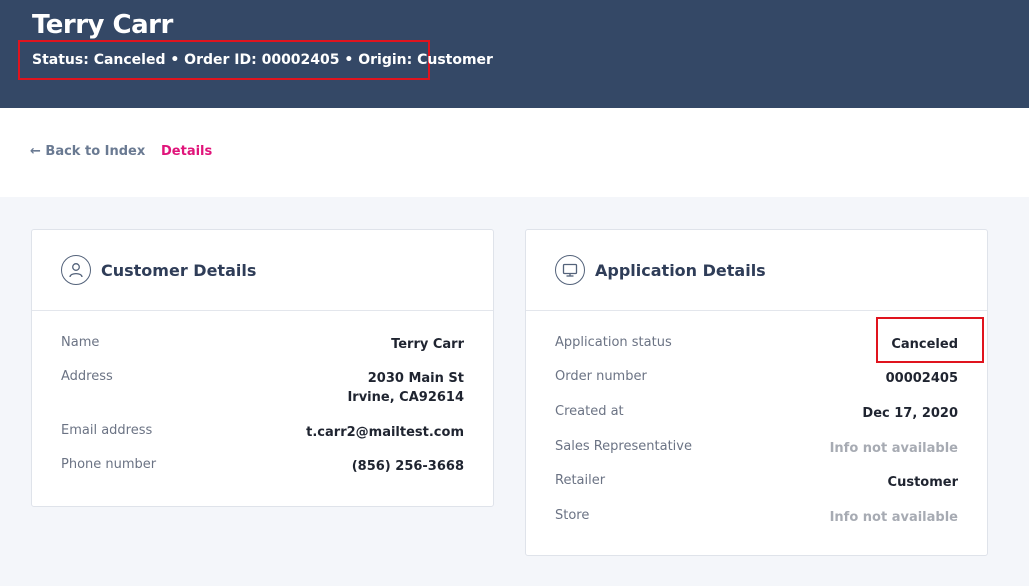  What do you see at coordinates (930, 340) in the screenshot?
I see `status-highlight-box` at bounding box center [930, 340].